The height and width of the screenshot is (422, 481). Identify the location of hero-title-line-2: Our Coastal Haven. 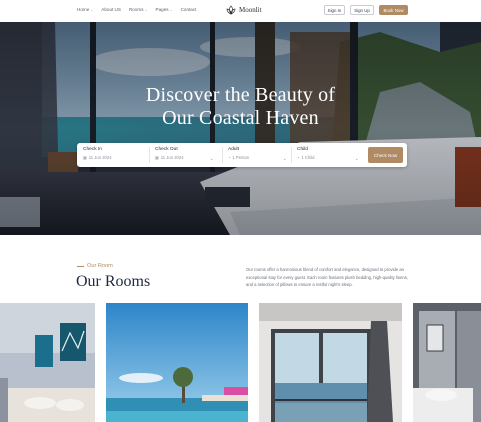
(240, 118).